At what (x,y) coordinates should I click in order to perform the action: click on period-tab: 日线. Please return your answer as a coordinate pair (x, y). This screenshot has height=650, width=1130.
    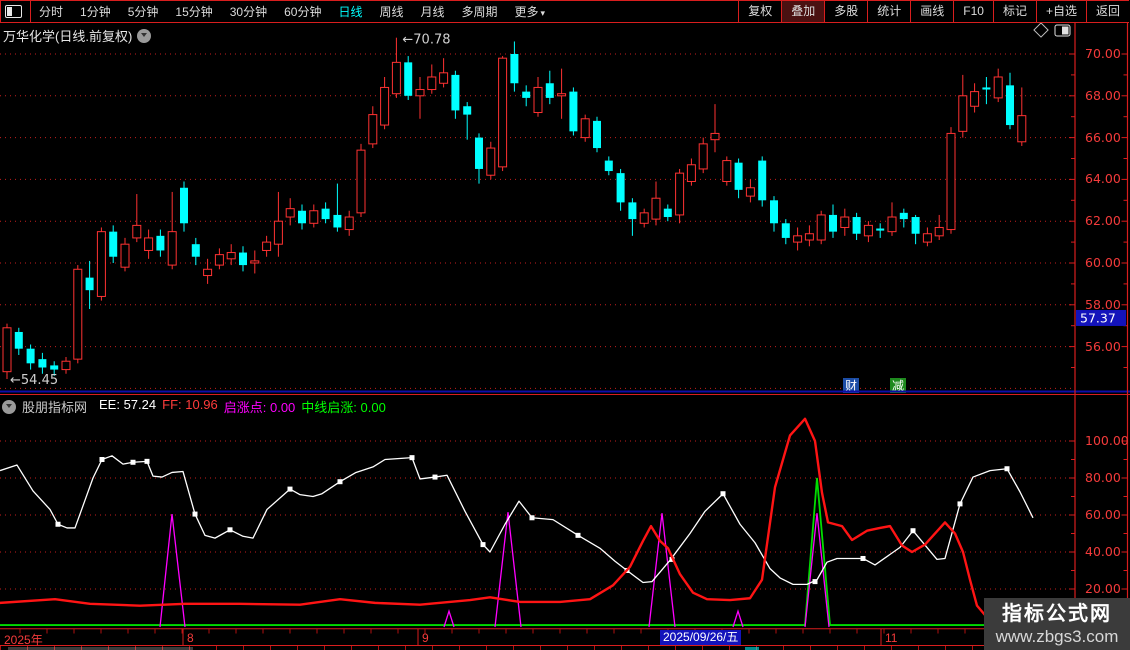
    Looking at the image, I should click on (350, 11).